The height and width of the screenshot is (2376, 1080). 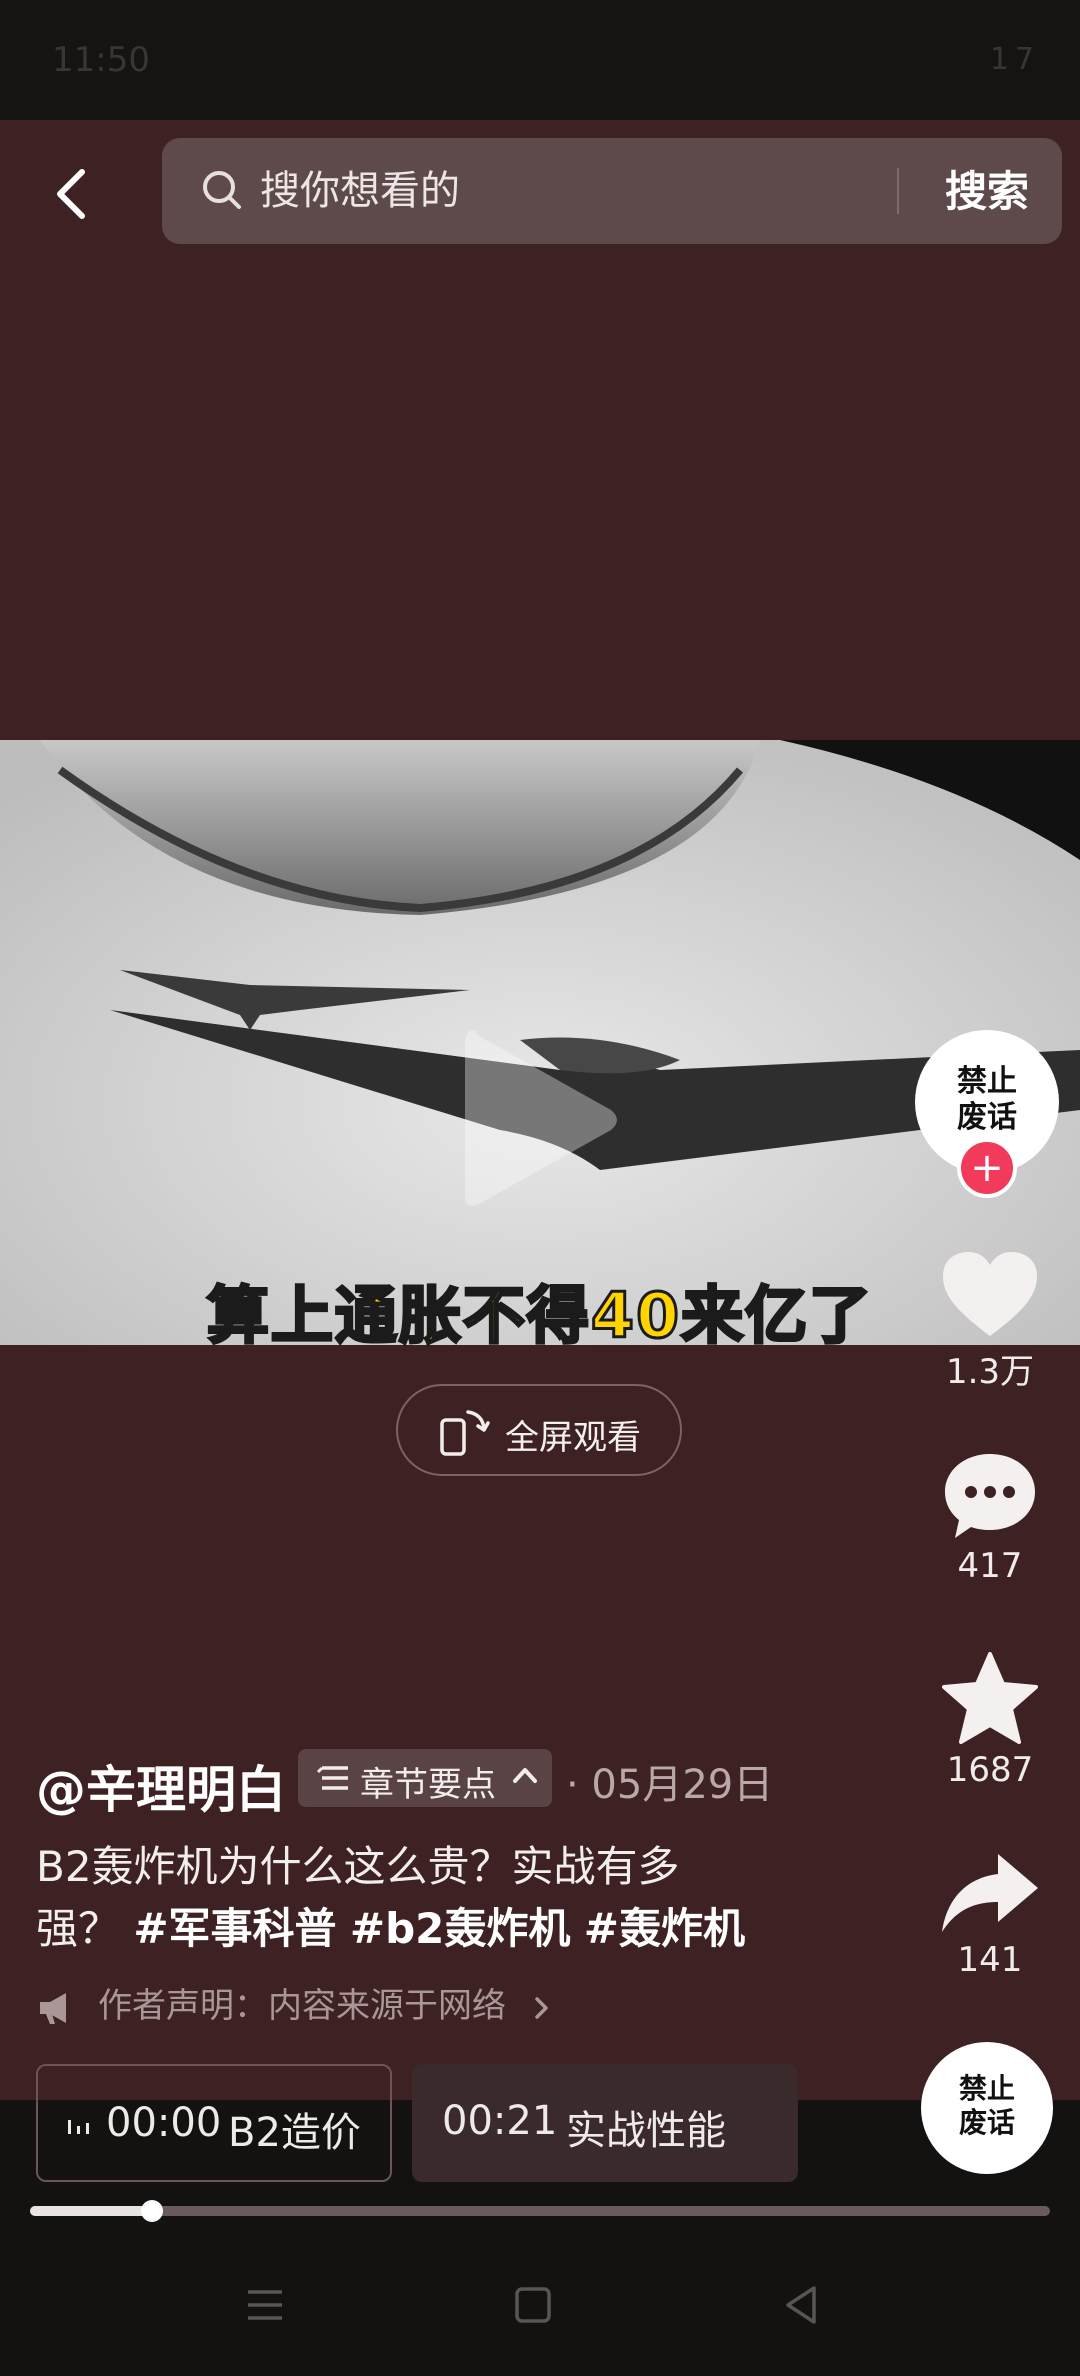 I want to click on like-button: 1.3万, so click(x=990, y=1321).